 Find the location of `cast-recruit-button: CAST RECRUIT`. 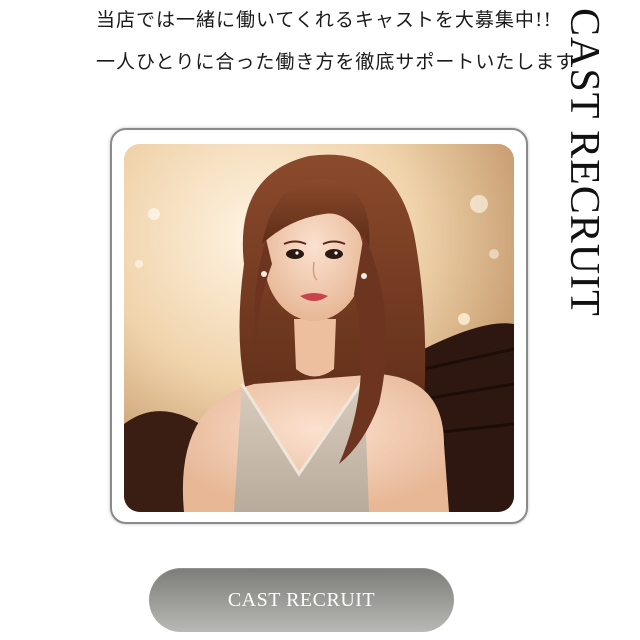

cast-recruit-button: CAST RECRUIT is located at coordinates (301, 600).